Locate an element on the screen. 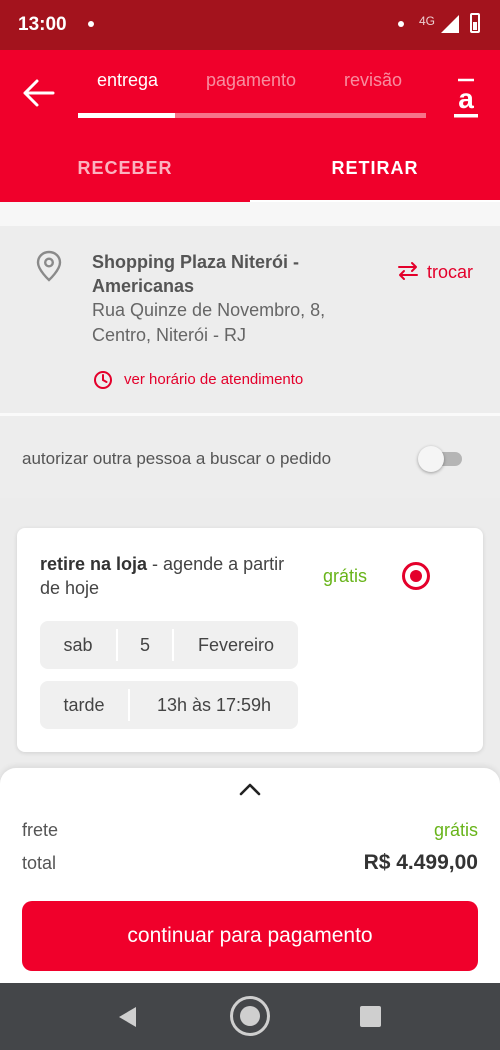  pickup-option-price: grátis is located at coordinates (345, 576).